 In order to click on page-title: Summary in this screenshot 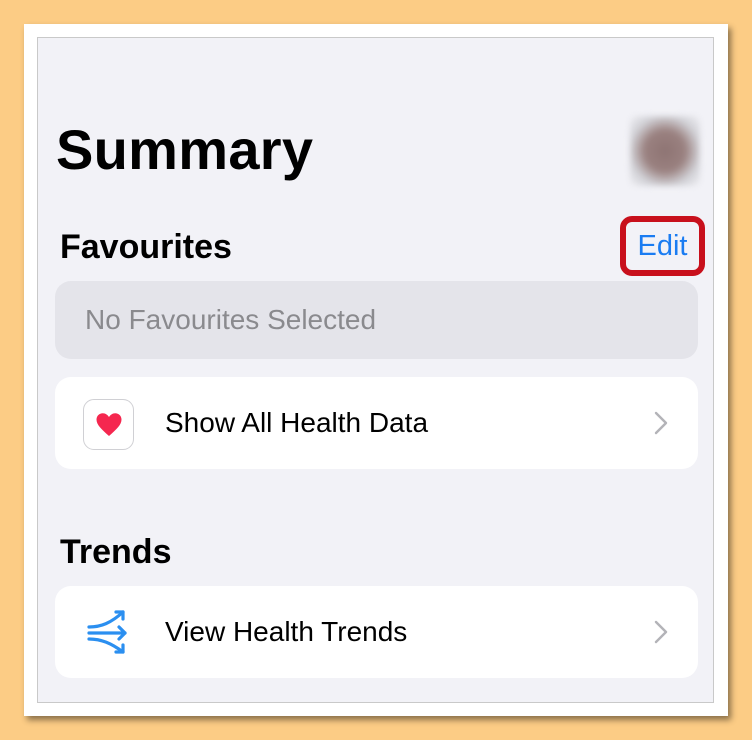, I will do `click(185, 149)`.